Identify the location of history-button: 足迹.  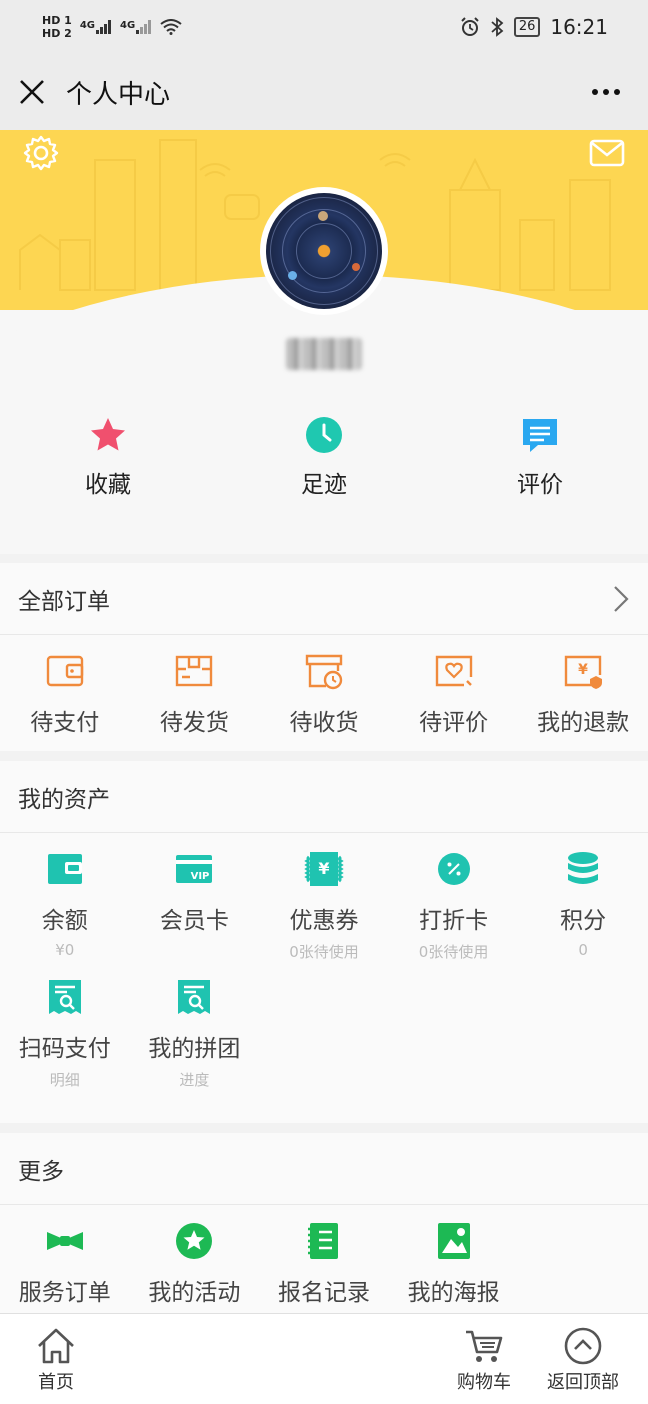
(324, 470).